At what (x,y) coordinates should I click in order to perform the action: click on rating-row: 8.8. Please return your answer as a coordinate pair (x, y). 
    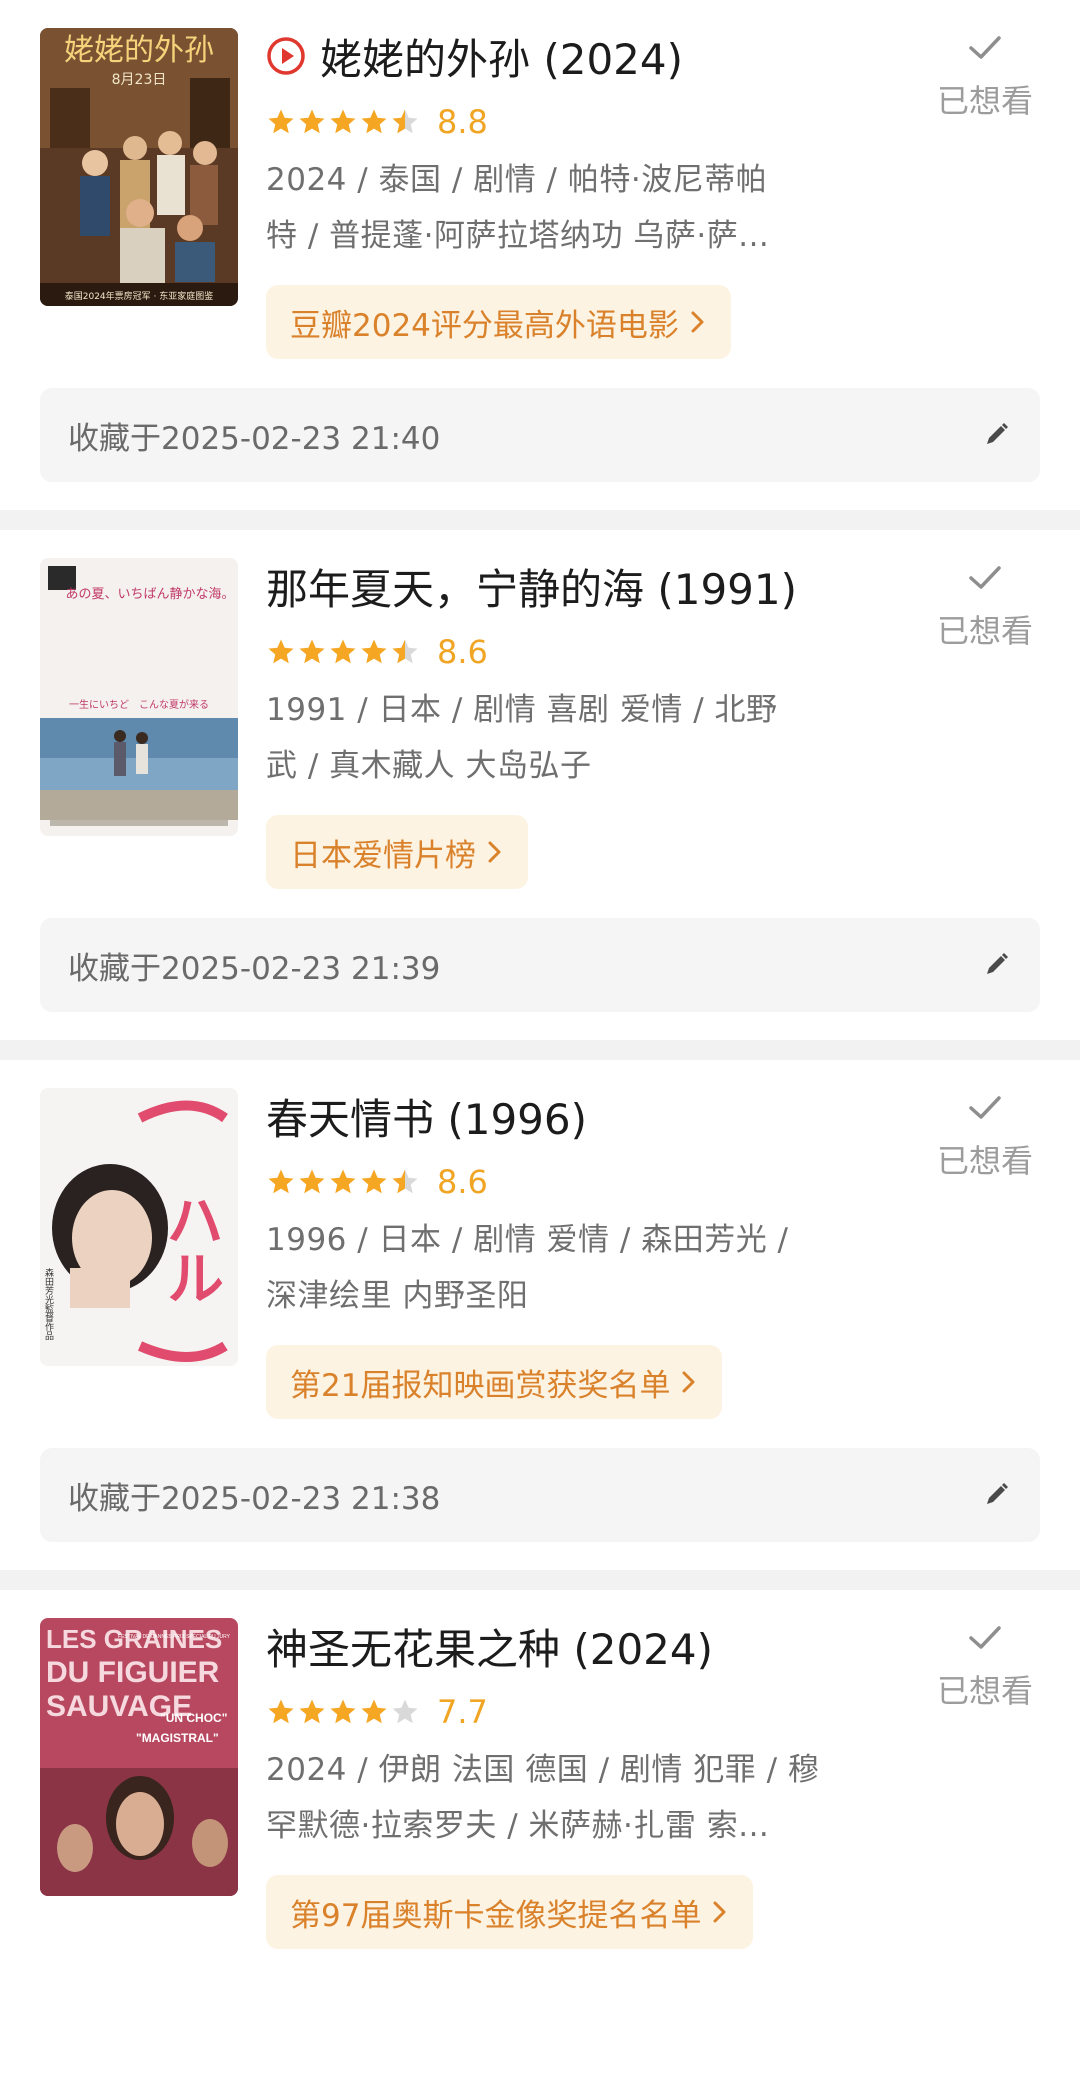
    Looking at the image, I should click on (377, 122).